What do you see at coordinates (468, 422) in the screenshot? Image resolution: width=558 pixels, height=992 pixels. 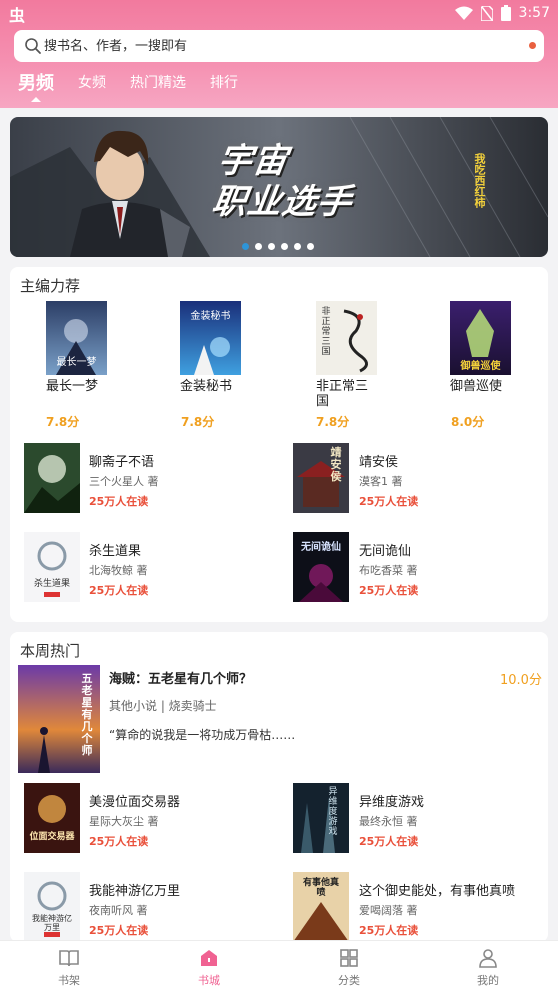 I see `book-score: 8.0分` at bounding box center [468, 422].